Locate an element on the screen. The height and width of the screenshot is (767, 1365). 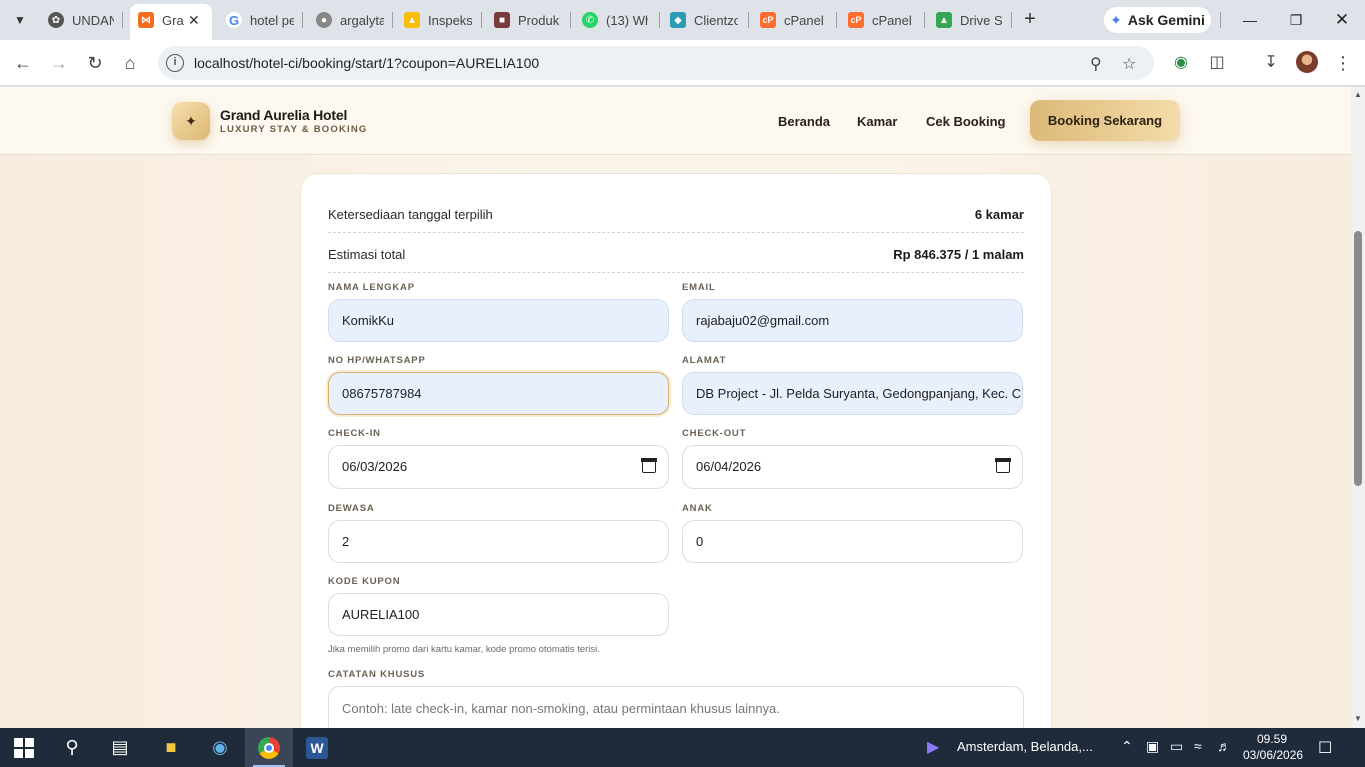
adults-label: DEWASA is located at coordinates (351, 508).